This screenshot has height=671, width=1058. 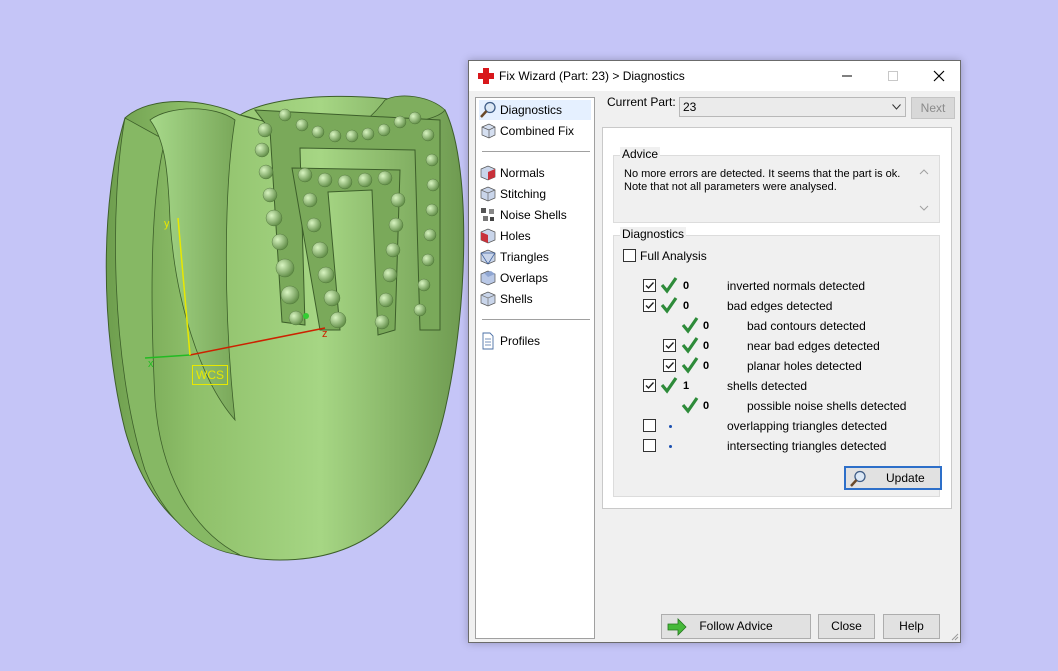 I want to click on z-axis-label: z, so click(x=325, y=334).